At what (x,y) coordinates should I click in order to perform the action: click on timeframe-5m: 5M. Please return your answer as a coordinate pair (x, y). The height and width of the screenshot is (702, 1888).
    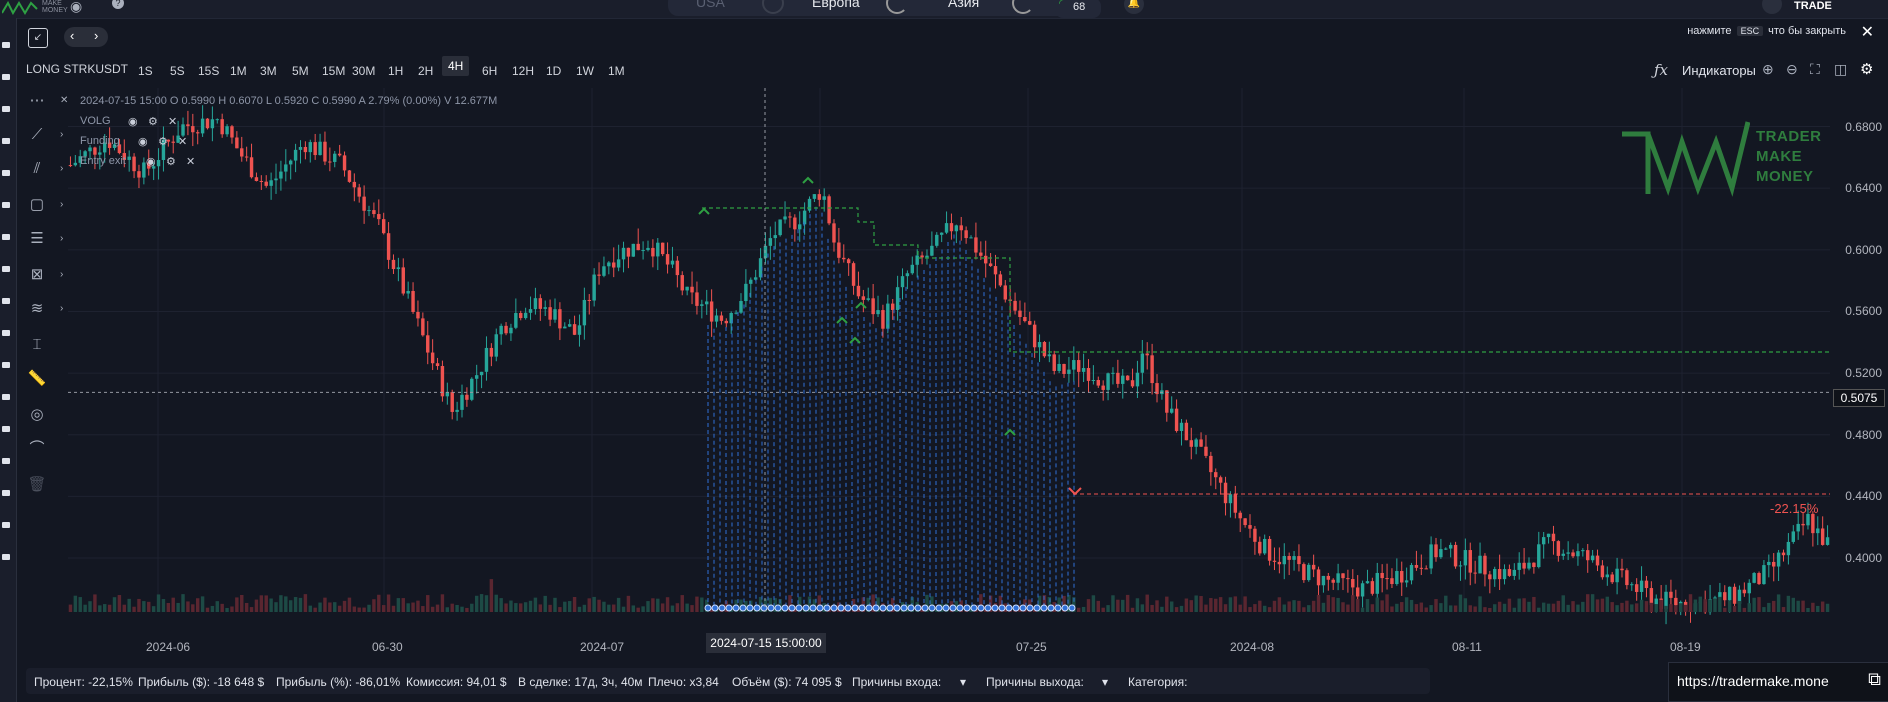
    Looking at the image, I should click on (300, 71).